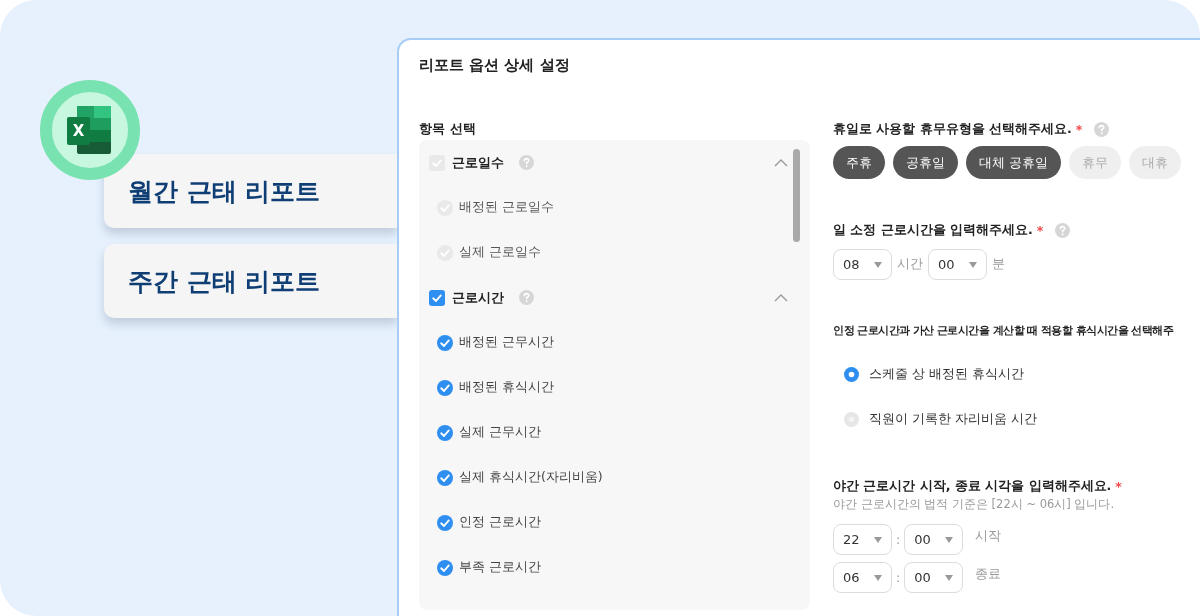 The width and height of the screenshot is (1200, 616). Describe the element at coordinates (506, 207) in the screenshot. I see `item-label: 배정된 근로일수` at that location.